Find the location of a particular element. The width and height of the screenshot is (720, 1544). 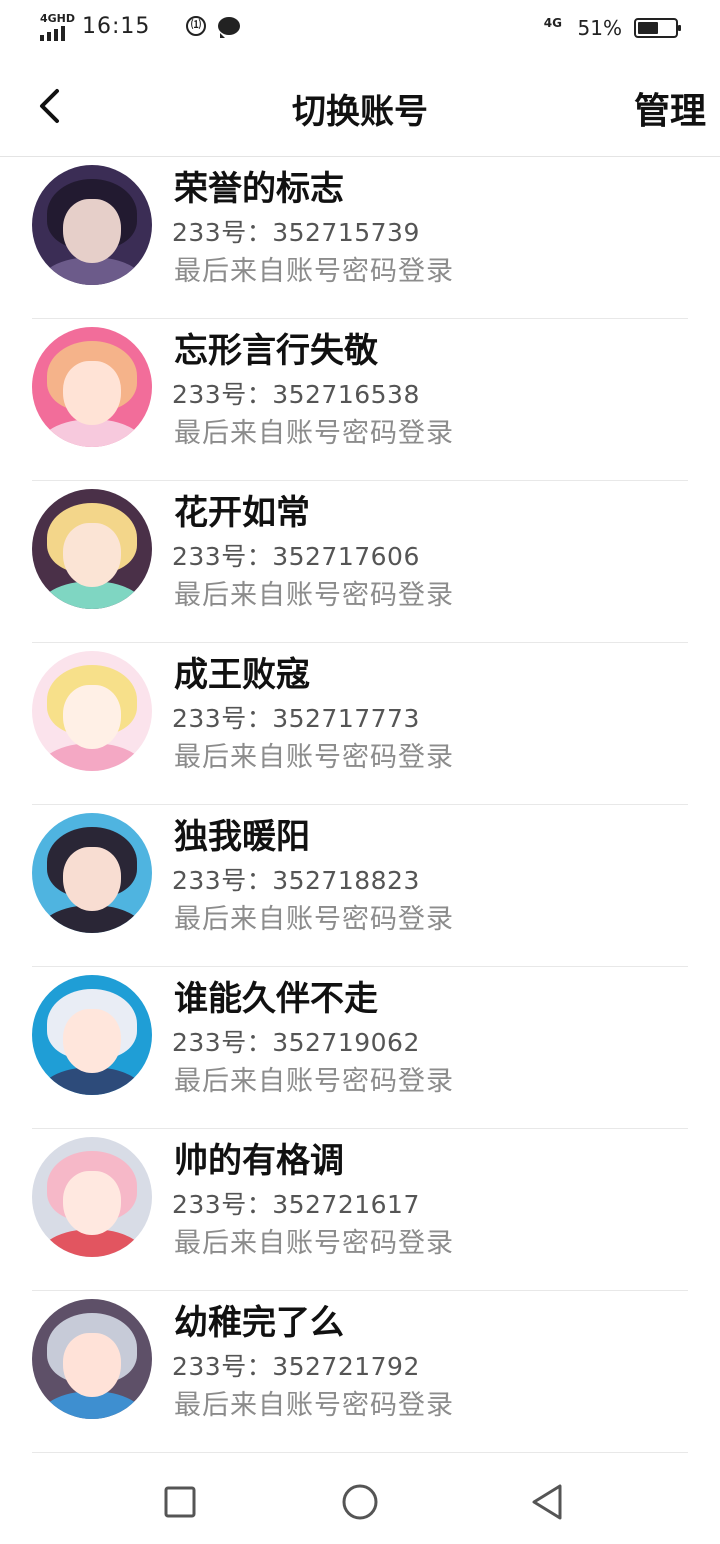

account-name: 独我暖阳 is located at coordinates (242, 837).